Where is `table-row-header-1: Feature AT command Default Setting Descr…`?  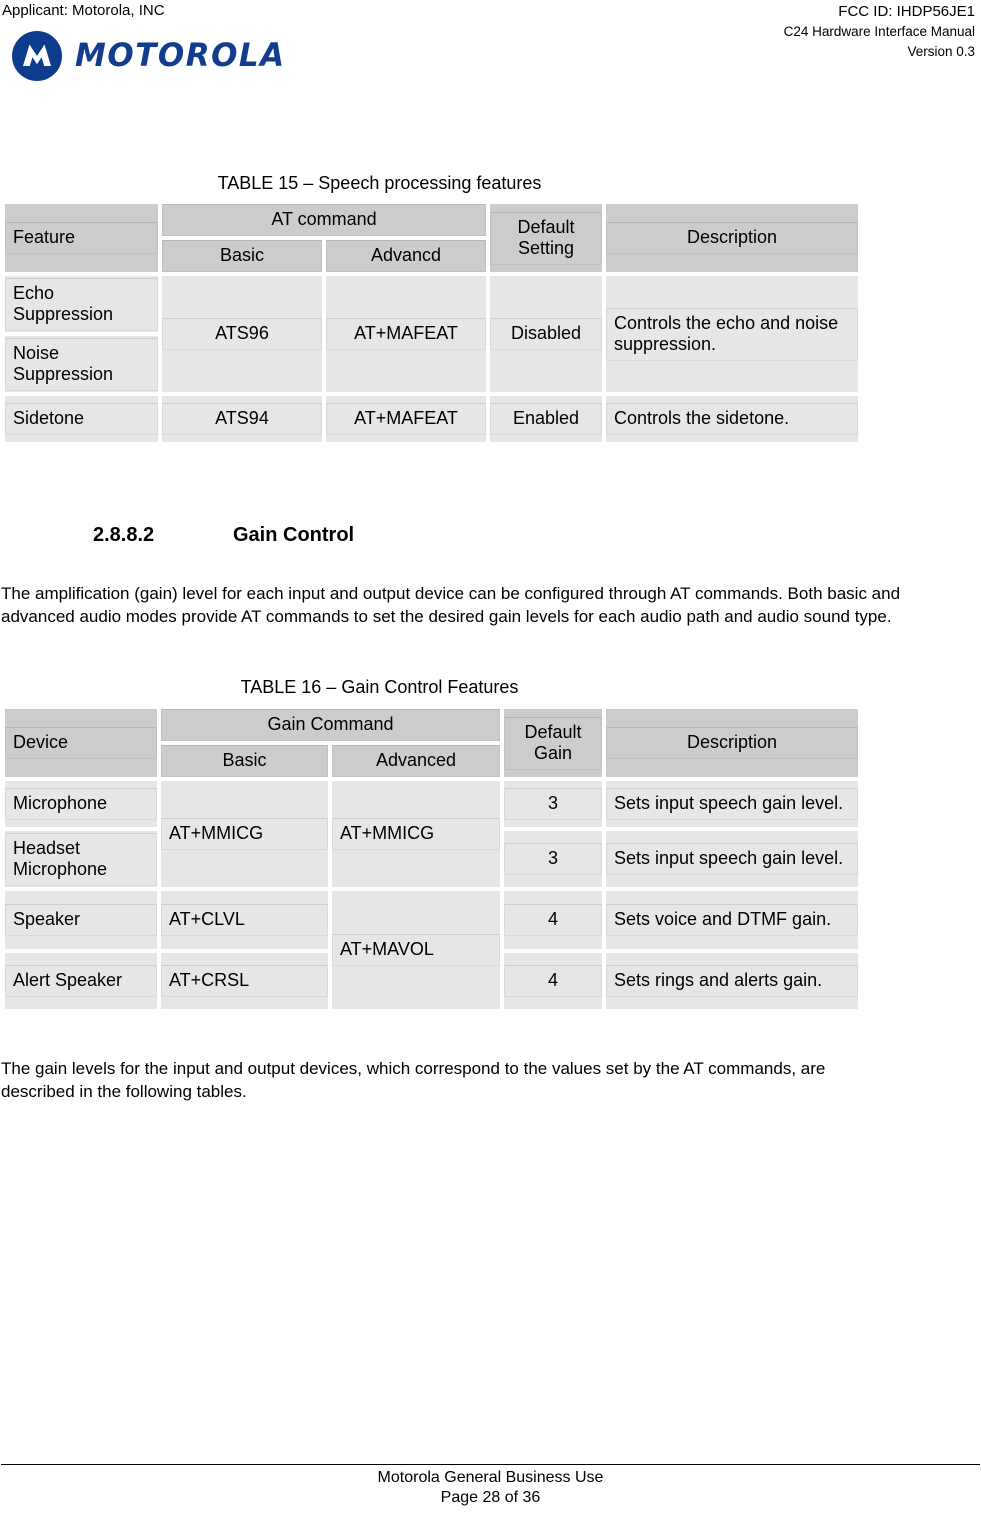
table-row-header-1: Feature AT command Default Setting Descr… is located at coordinates (431, 238).